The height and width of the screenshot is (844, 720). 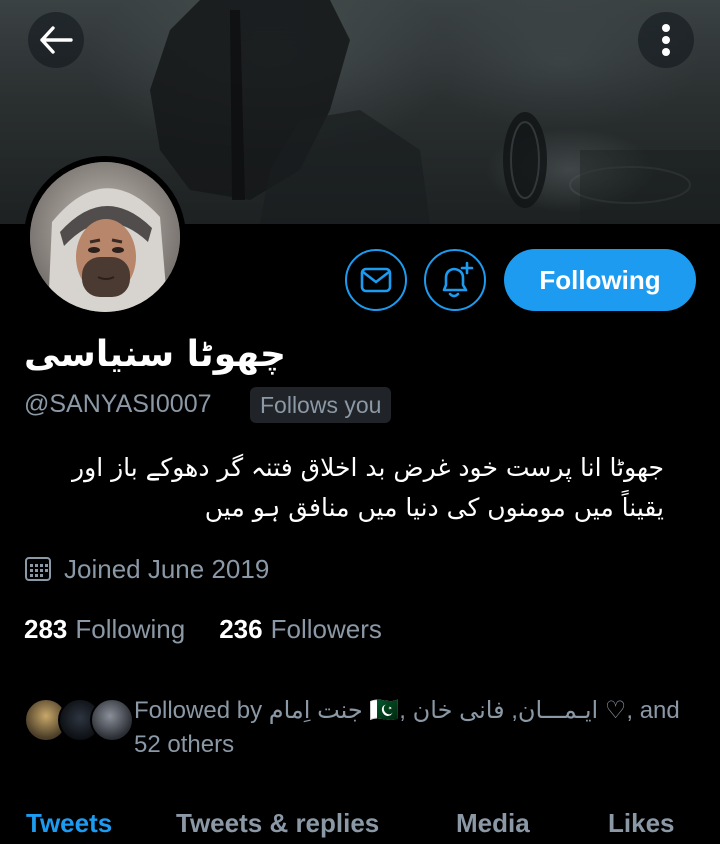 I want to click on more-vertical-icon, so click(x=666, y=40).